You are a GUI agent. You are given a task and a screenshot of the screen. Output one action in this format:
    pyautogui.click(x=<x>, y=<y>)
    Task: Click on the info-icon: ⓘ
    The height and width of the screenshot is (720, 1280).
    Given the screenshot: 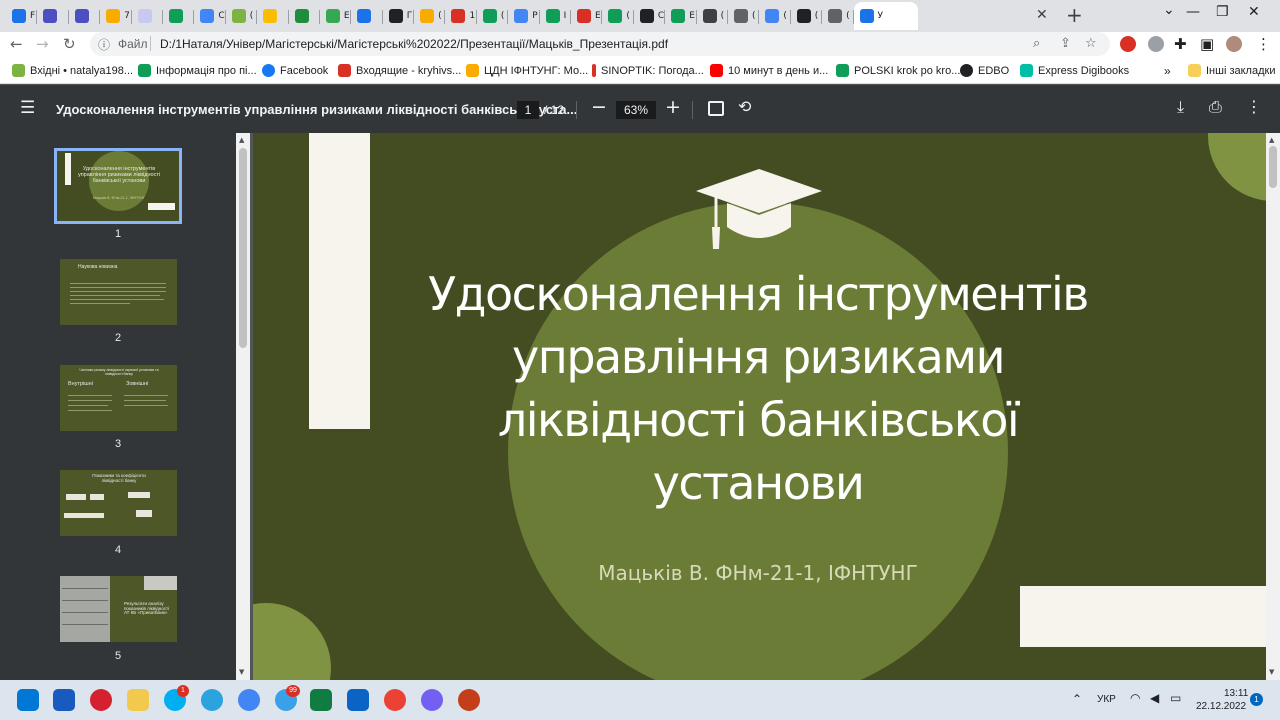 What is the action you would take?
    pyautogui.click(x=104, y=44)
    